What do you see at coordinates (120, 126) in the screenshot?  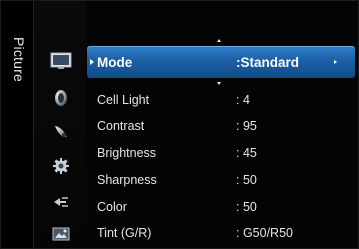 I see `menu-item-contrast: Contrast` at bounding box center [120, 126].